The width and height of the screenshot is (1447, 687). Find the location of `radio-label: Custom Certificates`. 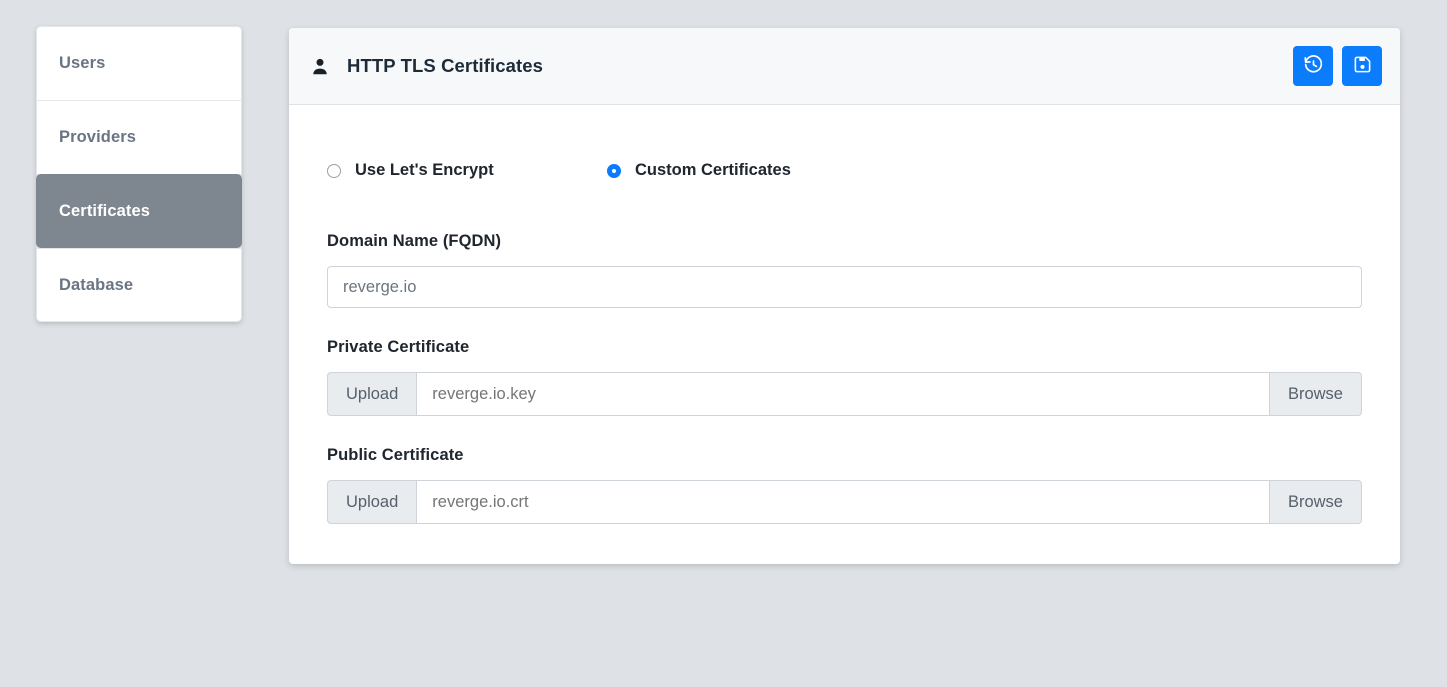

radio-label: Custom Certificates is located at coordinates (713, 170).